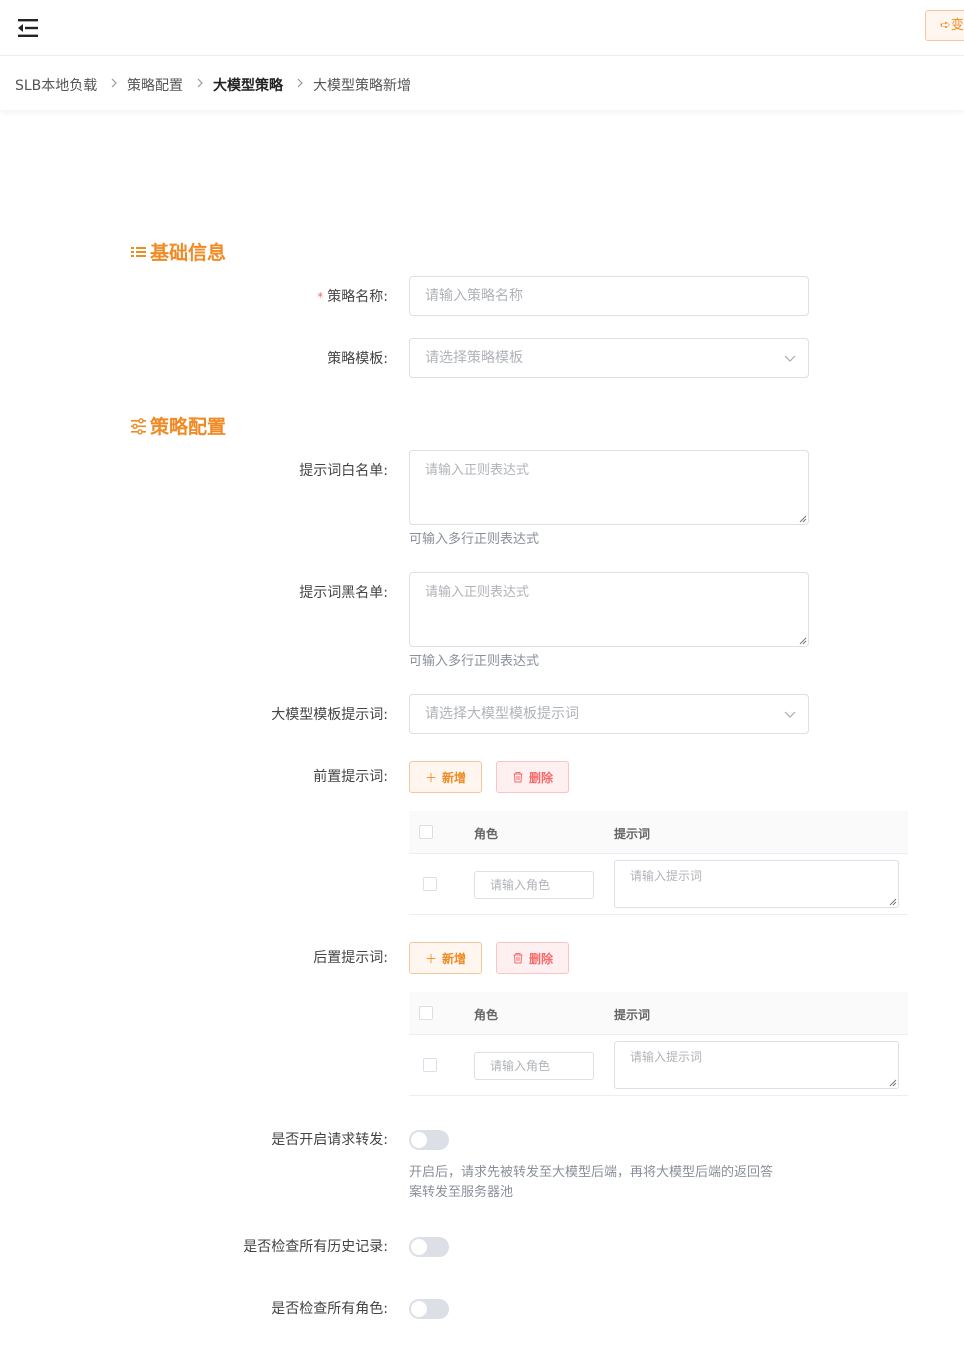 The height and width of the screenshot is (1346, 964). I want to click on post-prompt-label: 后置提示词:, so click(350, 958).